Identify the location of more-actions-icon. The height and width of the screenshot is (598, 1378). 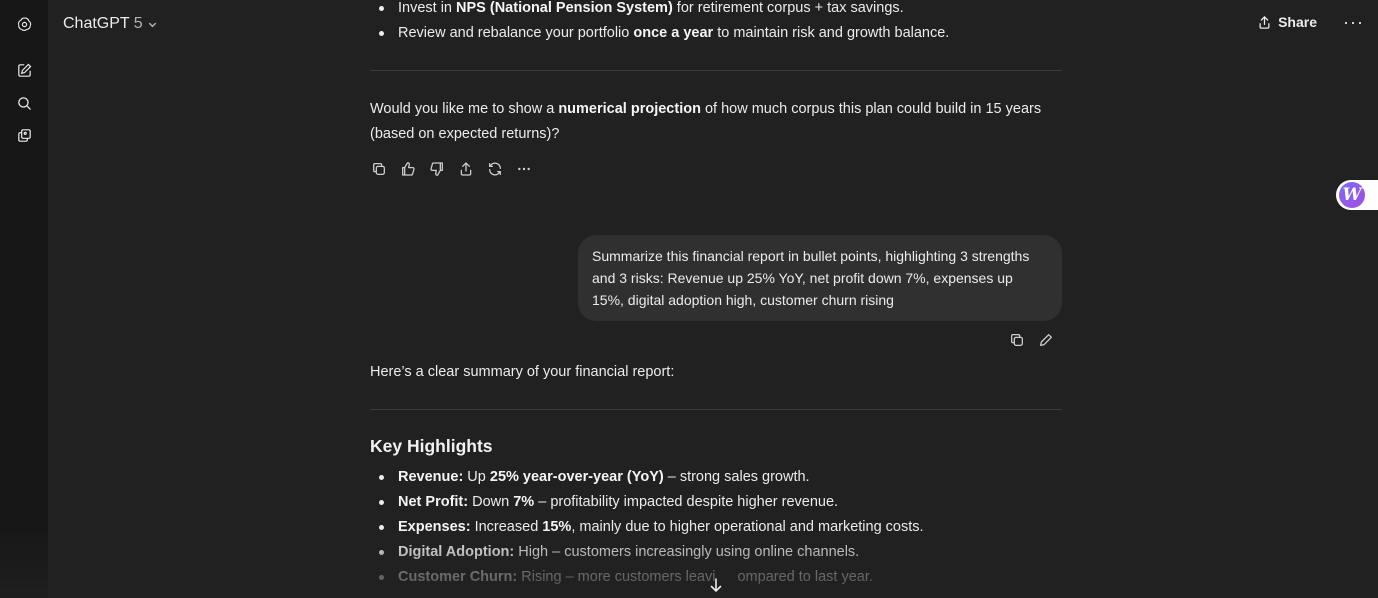
(524, 169).